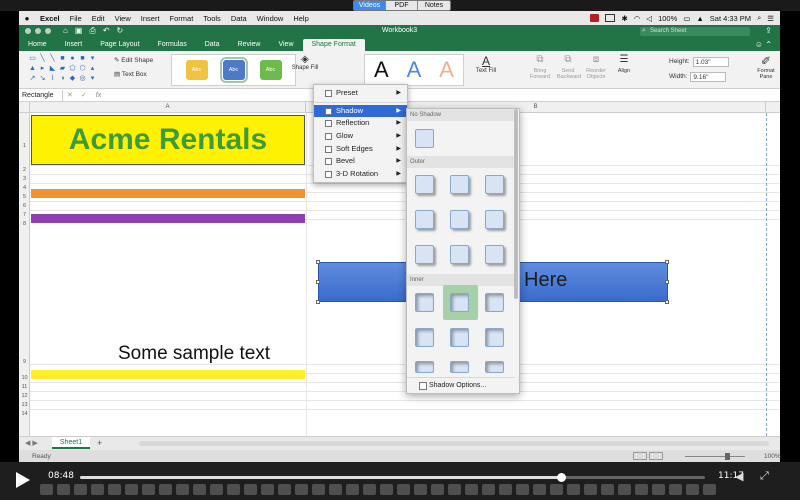 The image size is (800, 500). What do you see at coordinates (402, 5) in the screenshot?
I see `tab-pdf: PDF` at bounding box center [402, 5].